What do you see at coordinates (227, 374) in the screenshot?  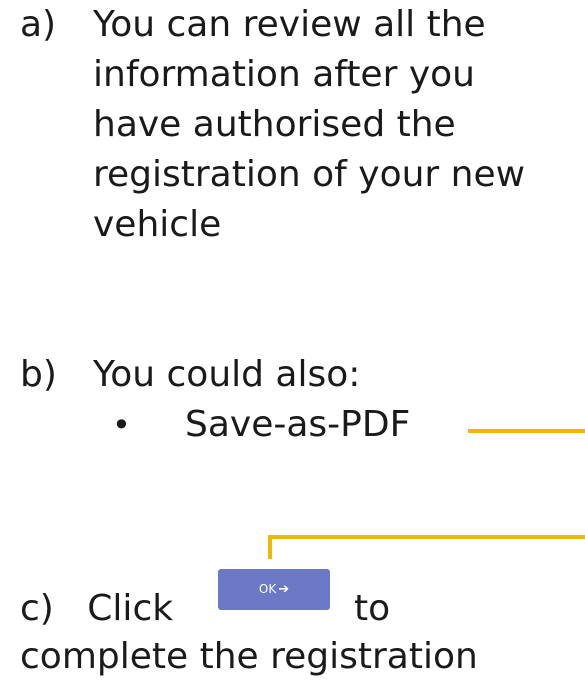 I see `step-b-text: You could also:` at bounding box center [227, 374].